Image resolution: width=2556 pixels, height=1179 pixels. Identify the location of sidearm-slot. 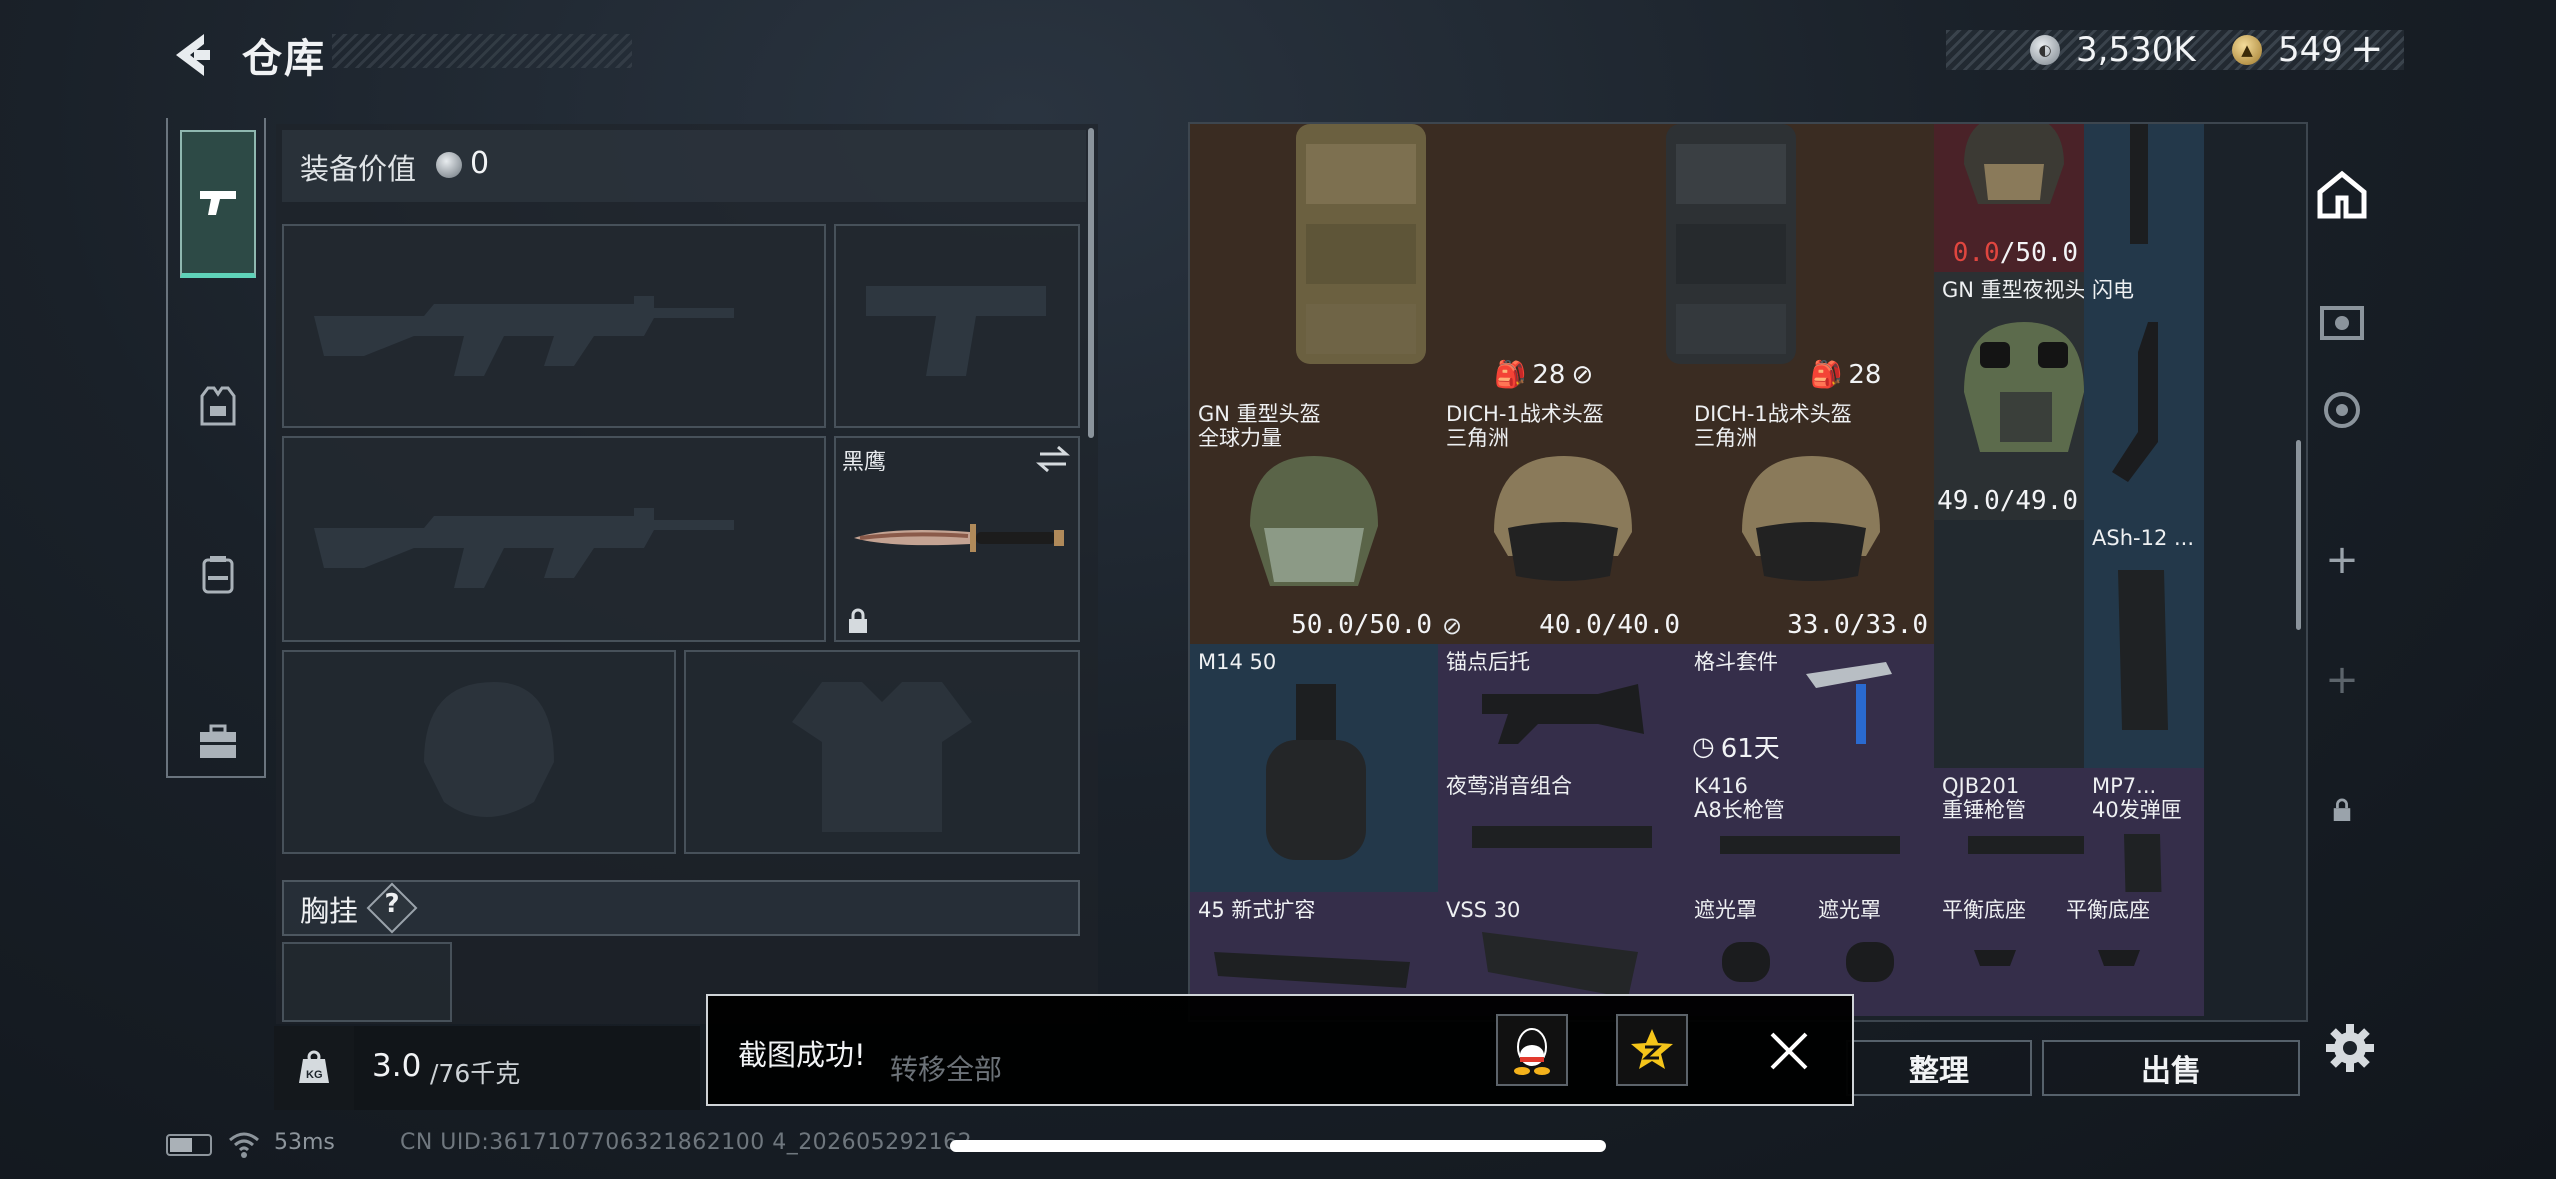
(957, 326).